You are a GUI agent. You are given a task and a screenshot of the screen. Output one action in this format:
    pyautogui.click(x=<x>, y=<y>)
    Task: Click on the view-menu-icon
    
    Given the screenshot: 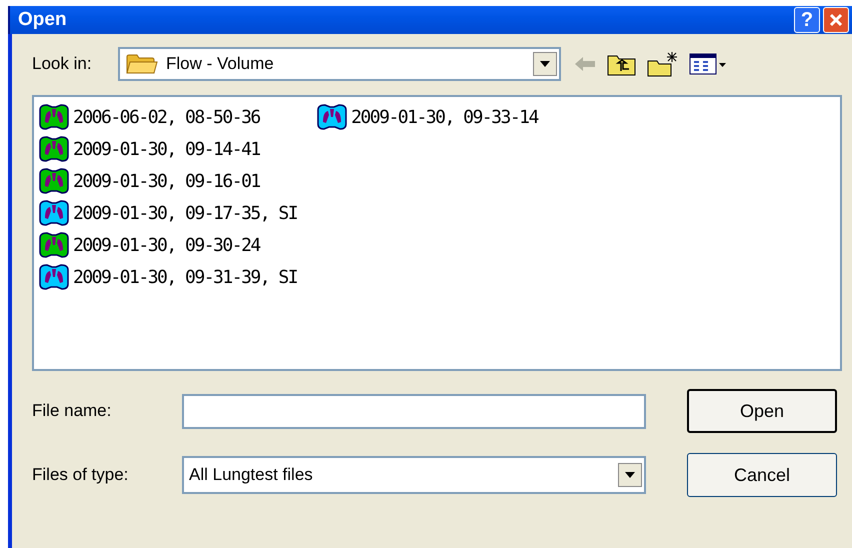 What is the action you would take?
    pyautogui.click(x=708, y=64)
    